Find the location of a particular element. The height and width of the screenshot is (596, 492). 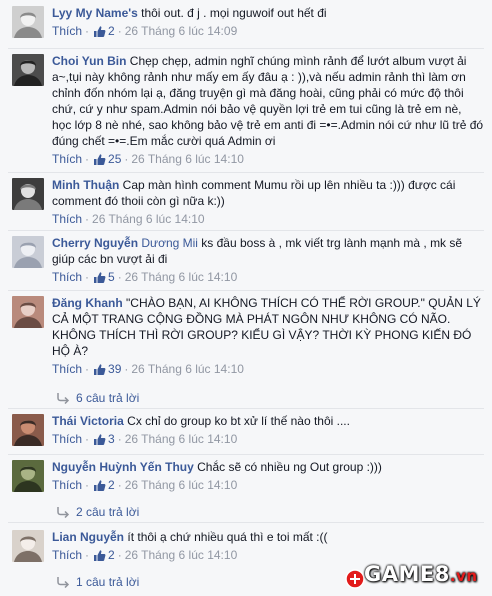

comment-author: Lian Nguyễn is located at coordinates (88, 537).